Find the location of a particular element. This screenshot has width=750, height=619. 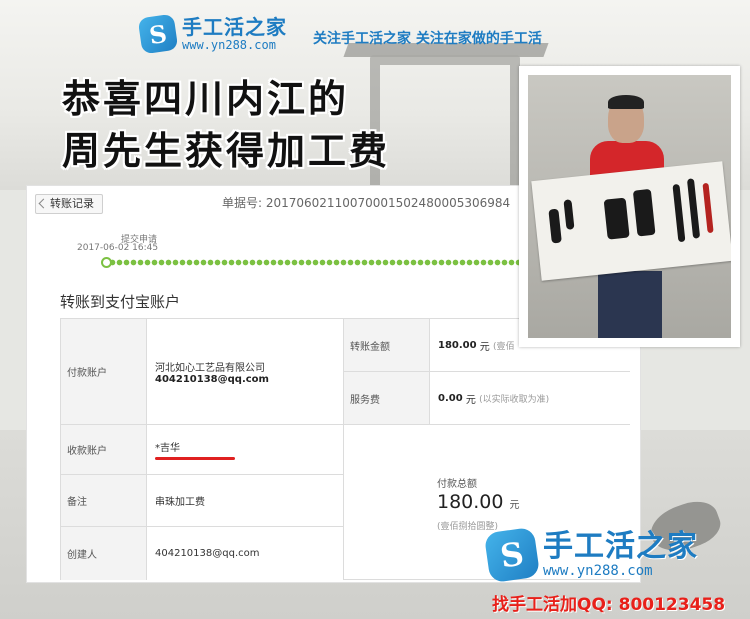

header-slogan: 关注手工活之家 关注在家做的手工活 is located at coordinates (427, 39).